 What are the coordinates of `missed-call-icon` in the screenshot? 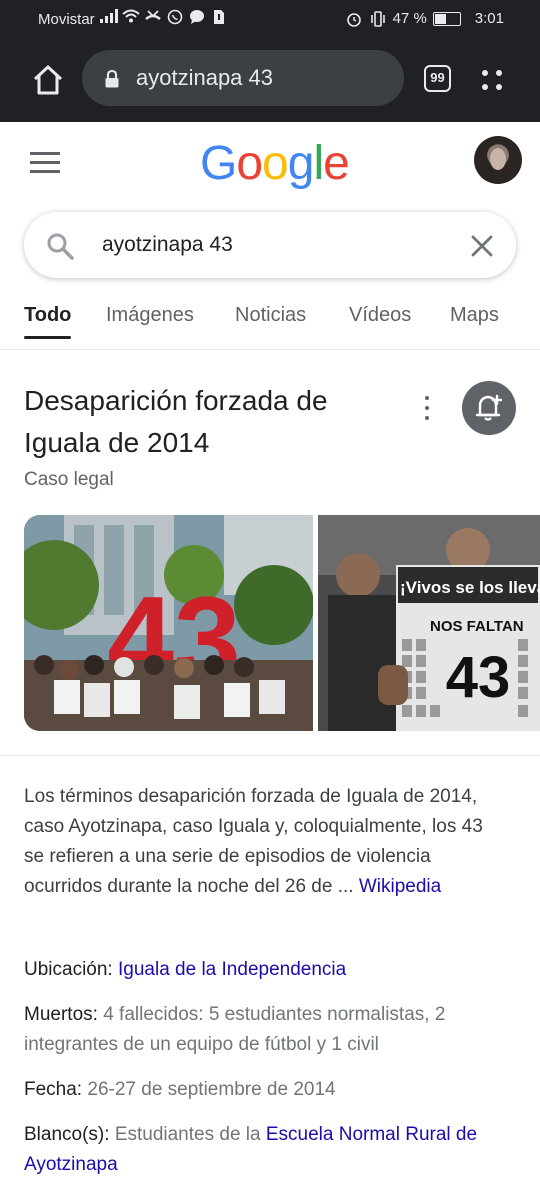 It's located at (153, 17).